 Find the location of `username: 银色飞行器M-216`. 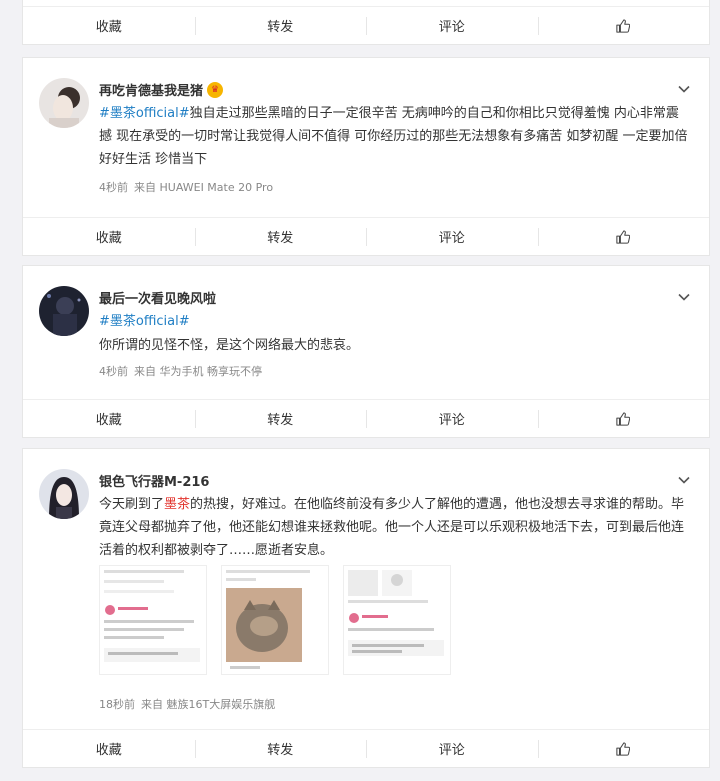

username: 银色飞行器M-216 is located at coordinates (154, 480).